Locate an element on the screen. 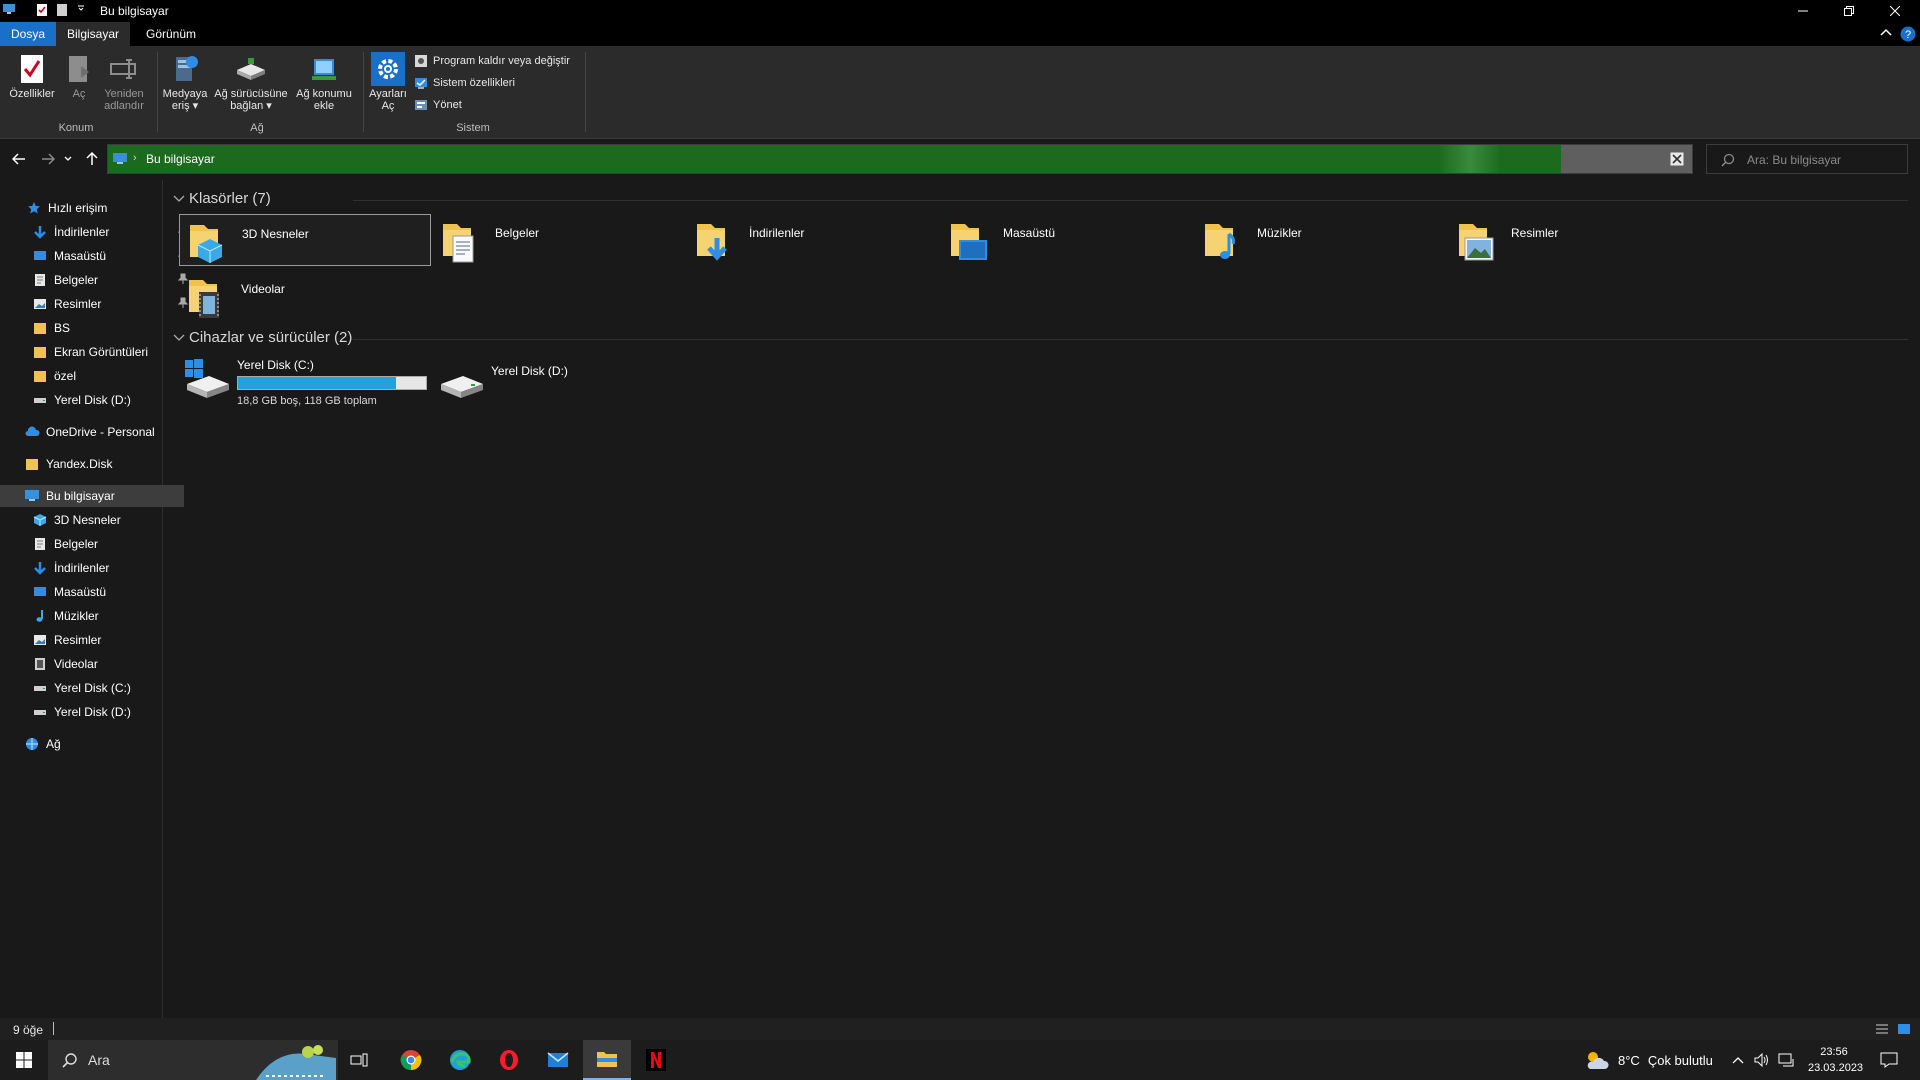 This screenshot has width=1920, height=1080. breadcrumb-chevron-icon: › is located at coordinates (135, 158).